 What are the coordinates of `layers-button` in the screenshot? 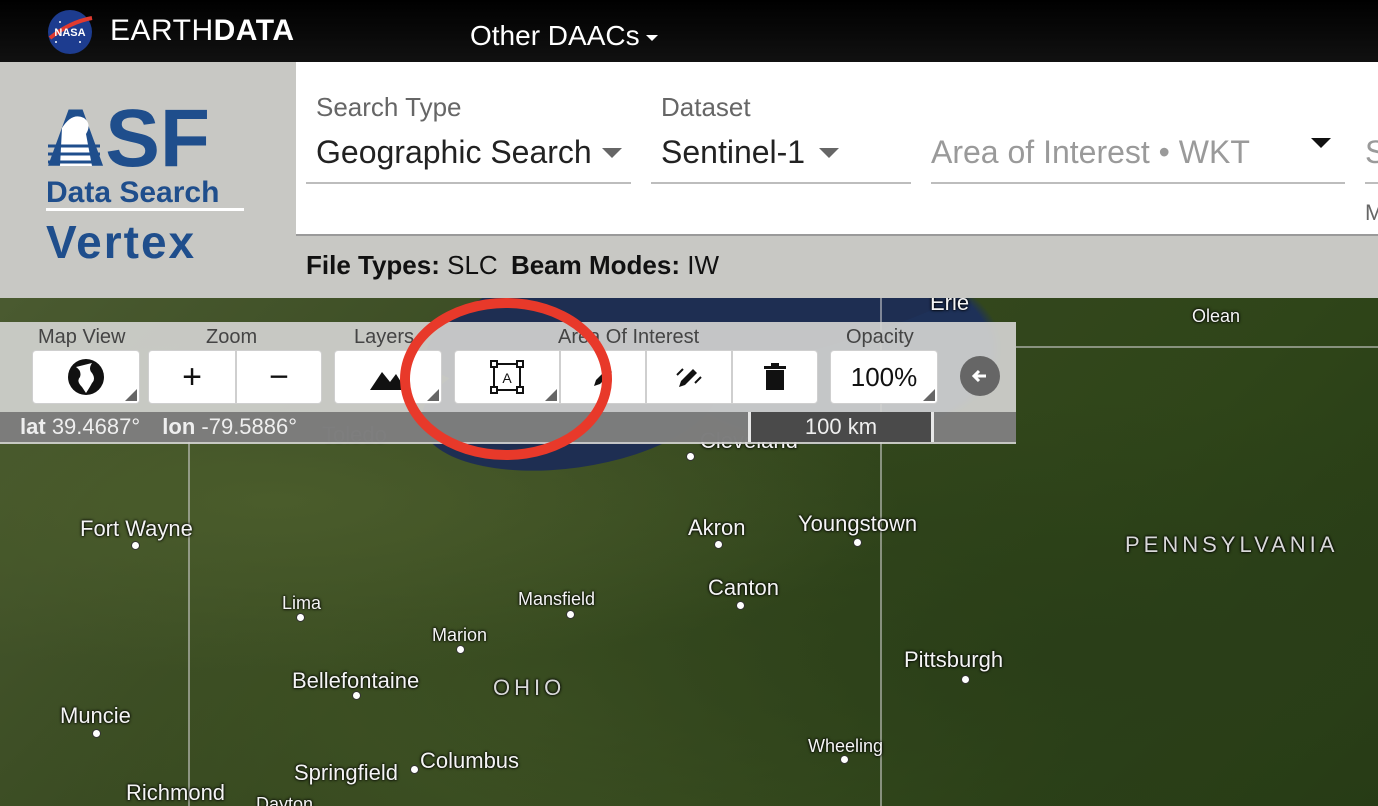 It's located at (388, 377).